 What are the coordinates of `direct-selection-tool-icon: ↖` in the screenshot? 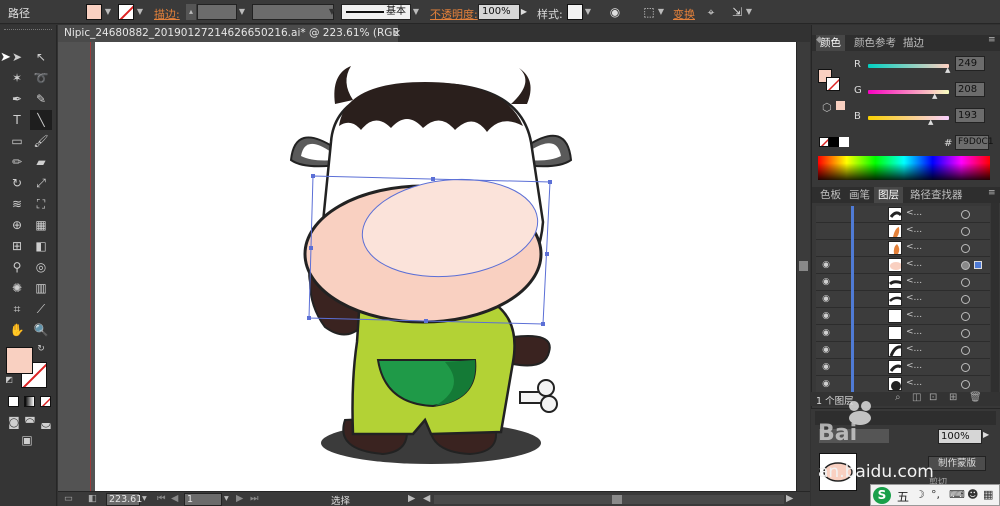 It's located at (41, 57).